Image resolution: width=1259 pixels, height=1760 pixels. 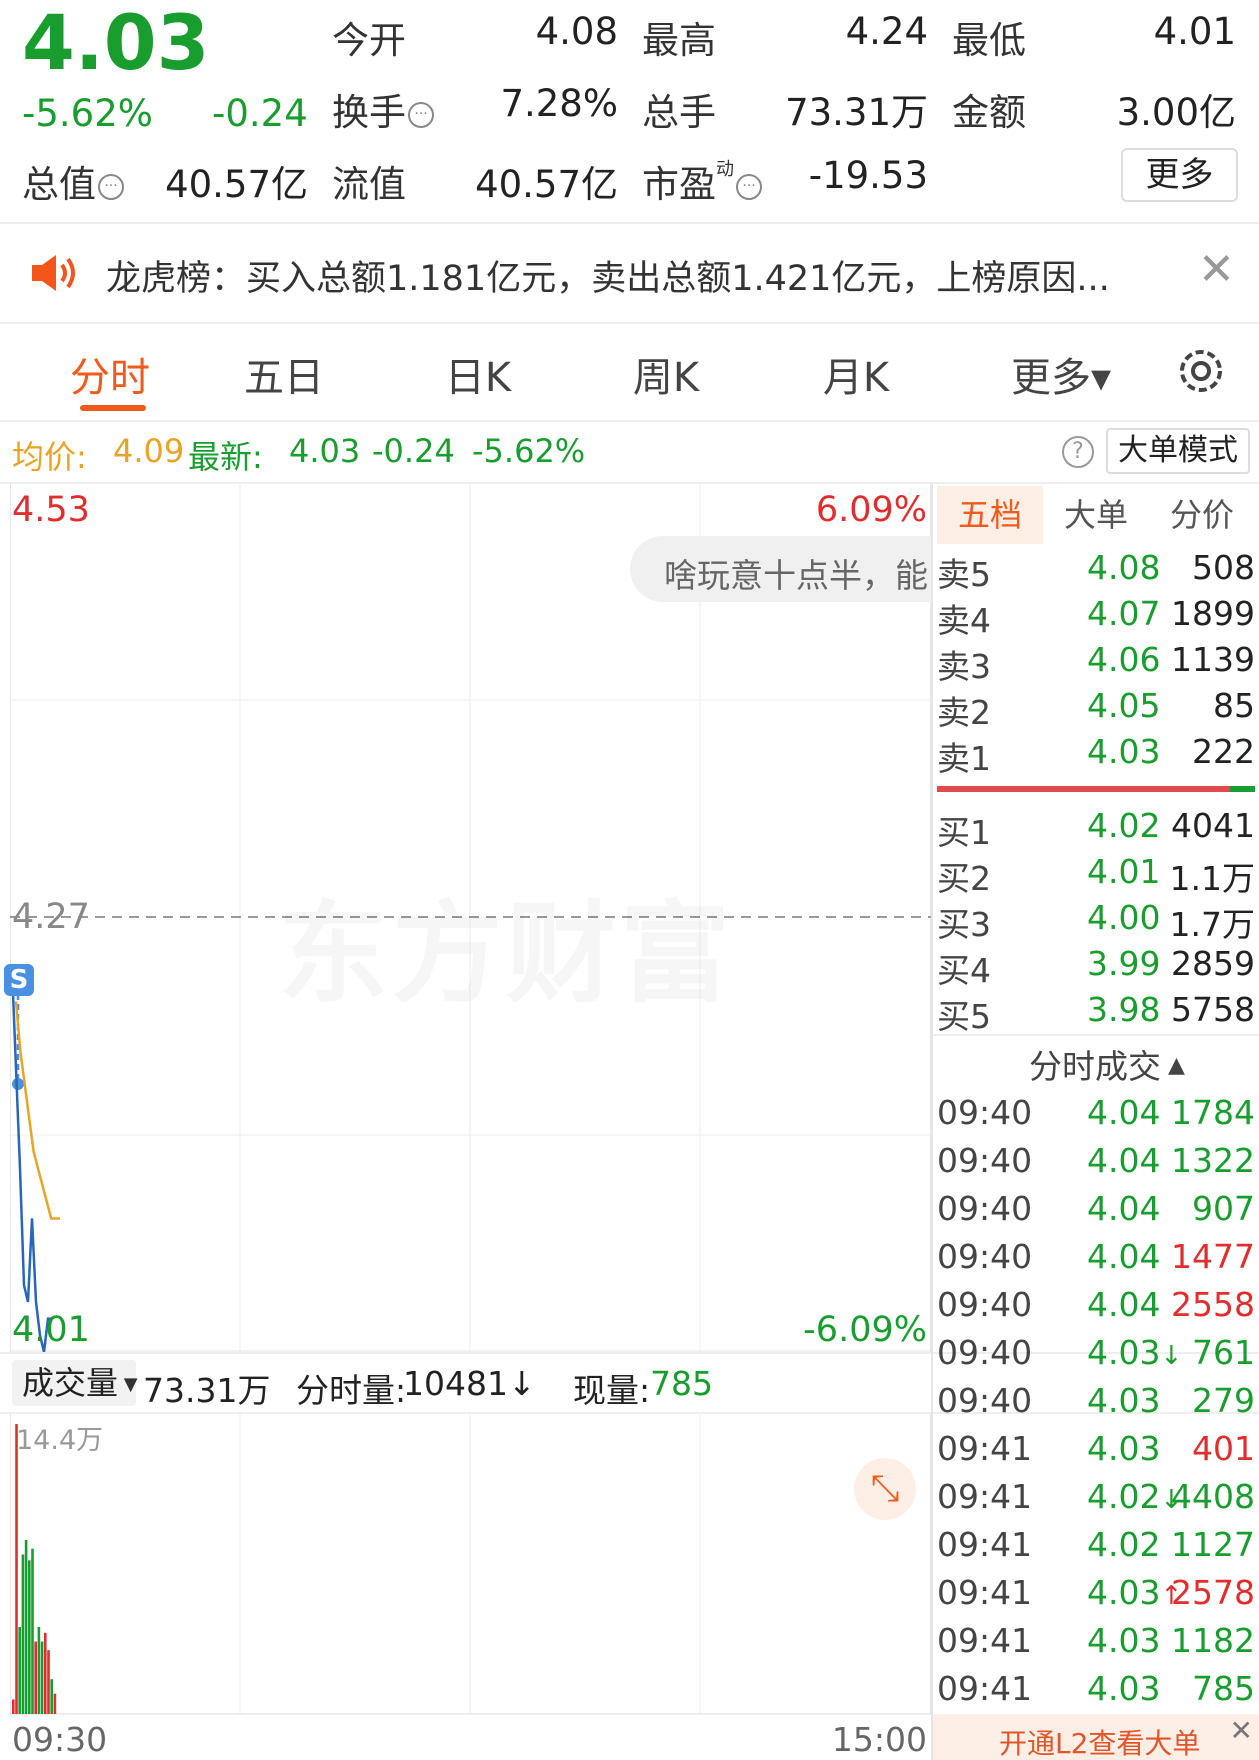 What do you see at coordinates (856, 112) in the screenshot?
I see `volume-value: 73.31万` at bounding box center [856, 112].